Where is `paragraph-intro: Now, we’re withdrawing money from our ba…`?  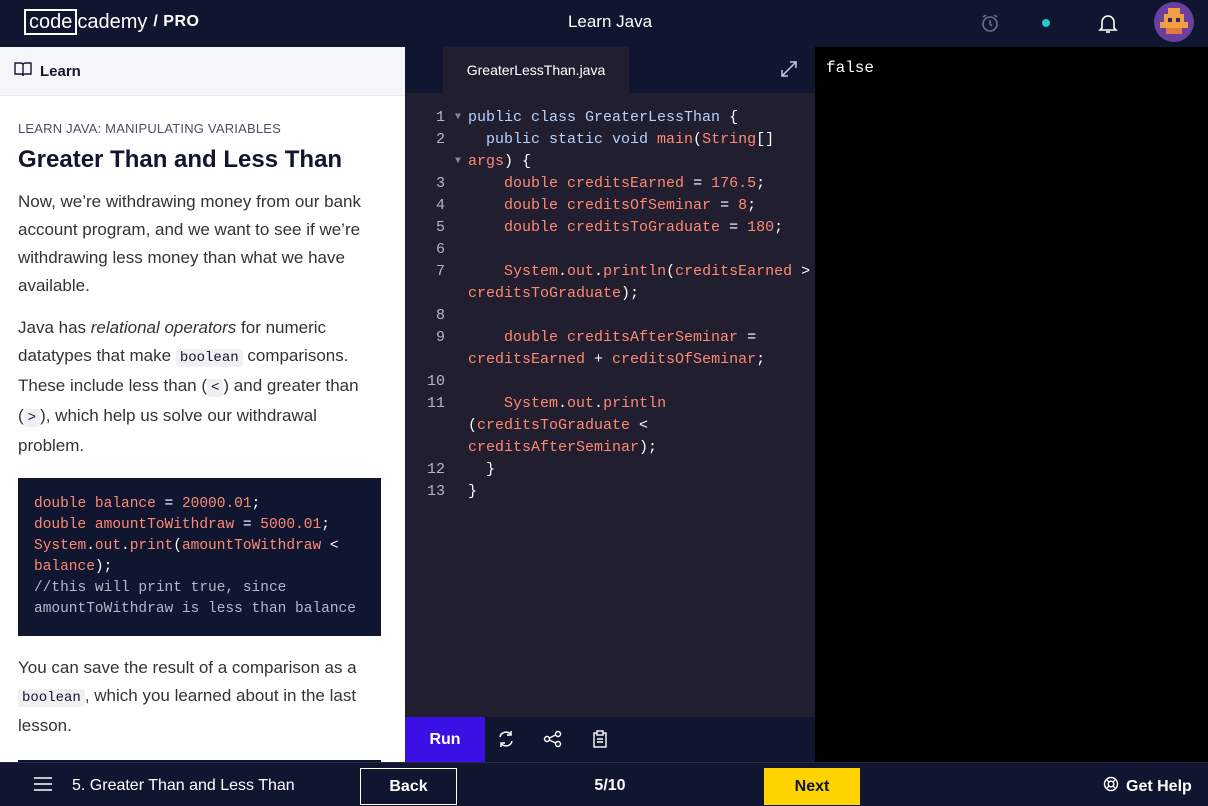
paragraph-intro: Now, we’re withdrawing money from our ba… is located at coordinates (189, 243).